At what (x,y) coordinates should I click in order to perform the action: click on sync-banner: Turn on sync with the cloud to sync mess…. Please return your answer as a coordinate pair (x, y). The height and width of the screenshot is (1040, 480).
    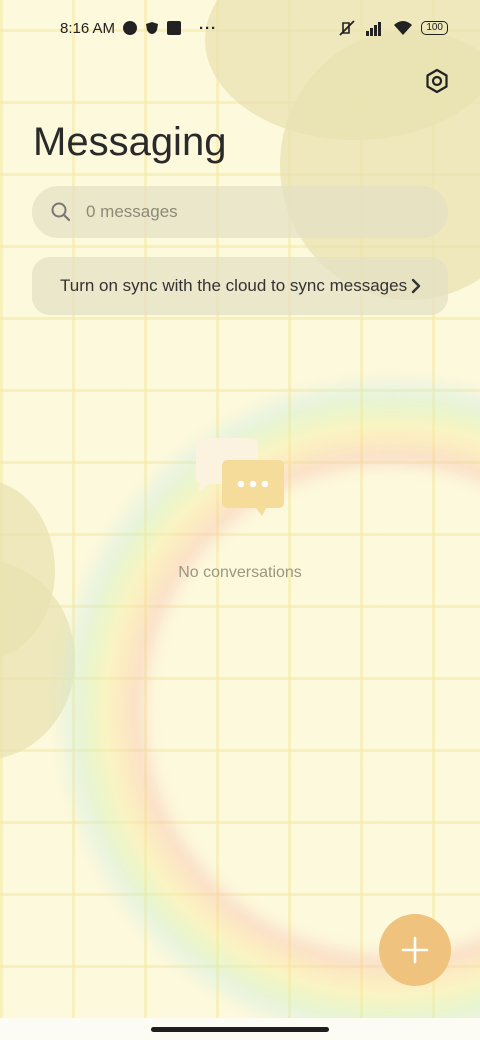
    Looking at the image, I should click on (240, 286).